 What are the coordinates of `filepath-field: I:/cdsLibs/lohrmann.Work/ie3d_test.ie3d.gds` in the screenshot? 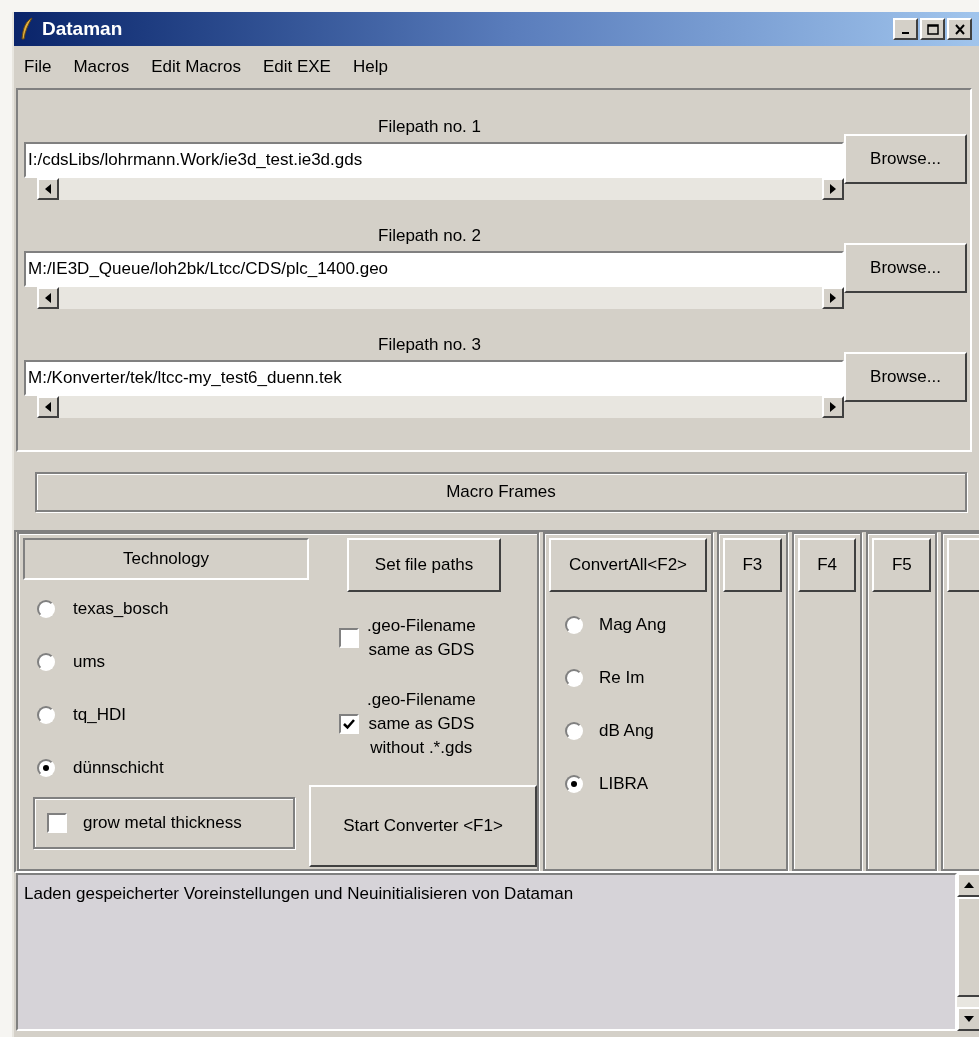 It's located at (434, 160).